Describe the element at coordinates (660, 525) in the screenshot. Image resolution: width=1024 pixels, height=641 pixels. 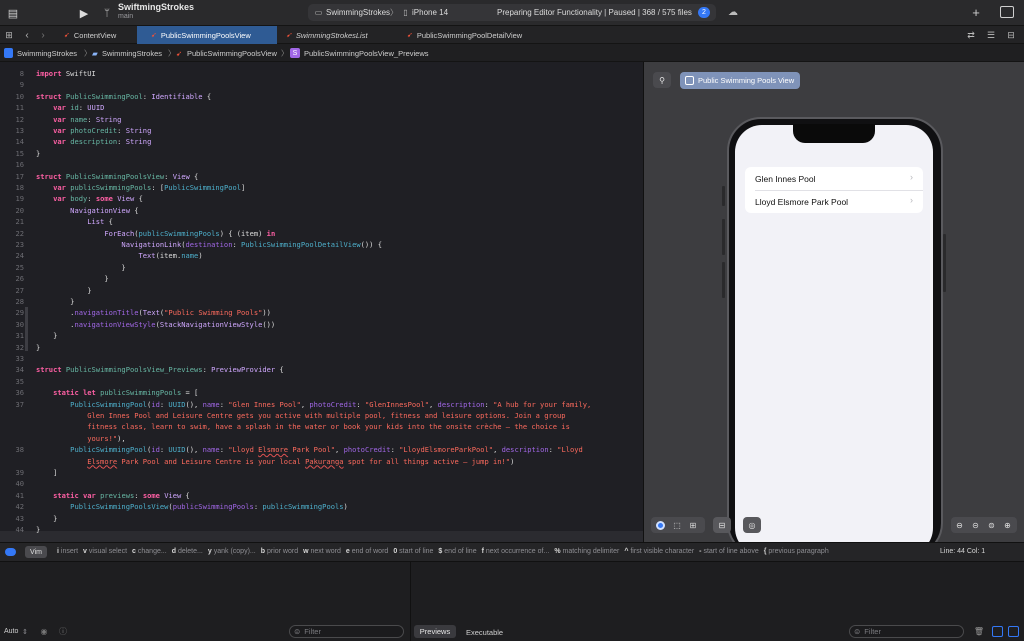
I see `live-preview-icon` at that location.